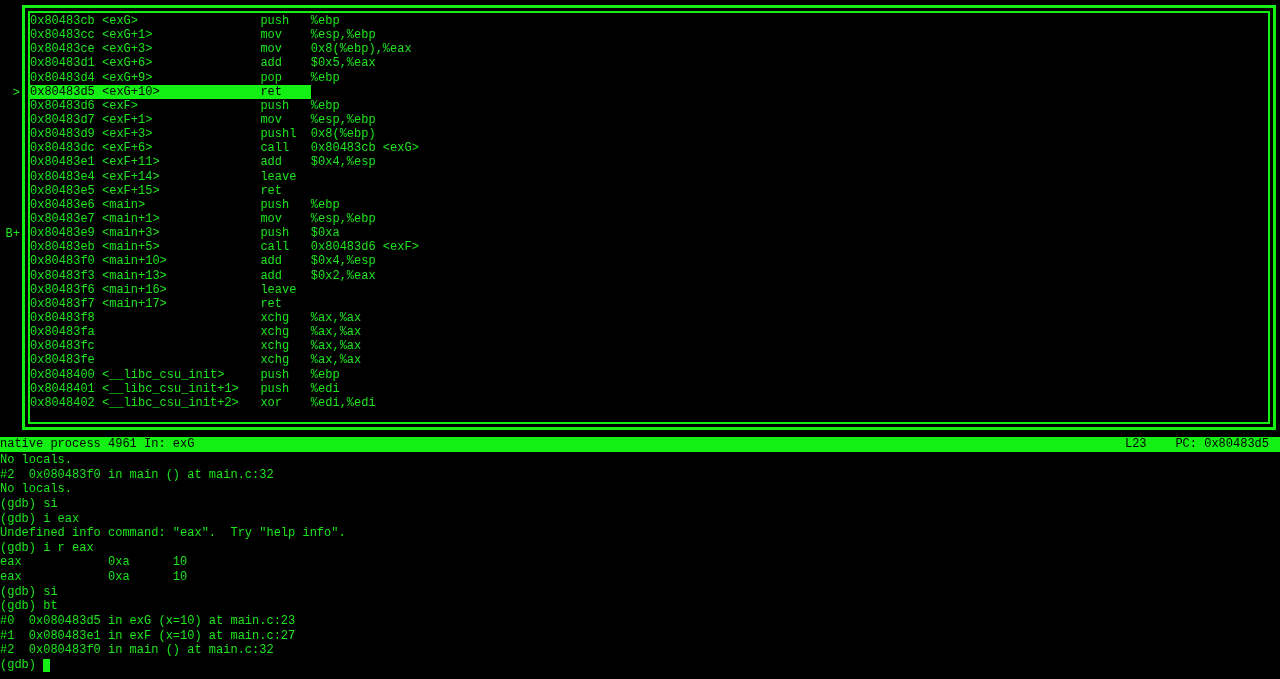  I want to click on instruction-address: 0x80483f7, so click(62, 303).